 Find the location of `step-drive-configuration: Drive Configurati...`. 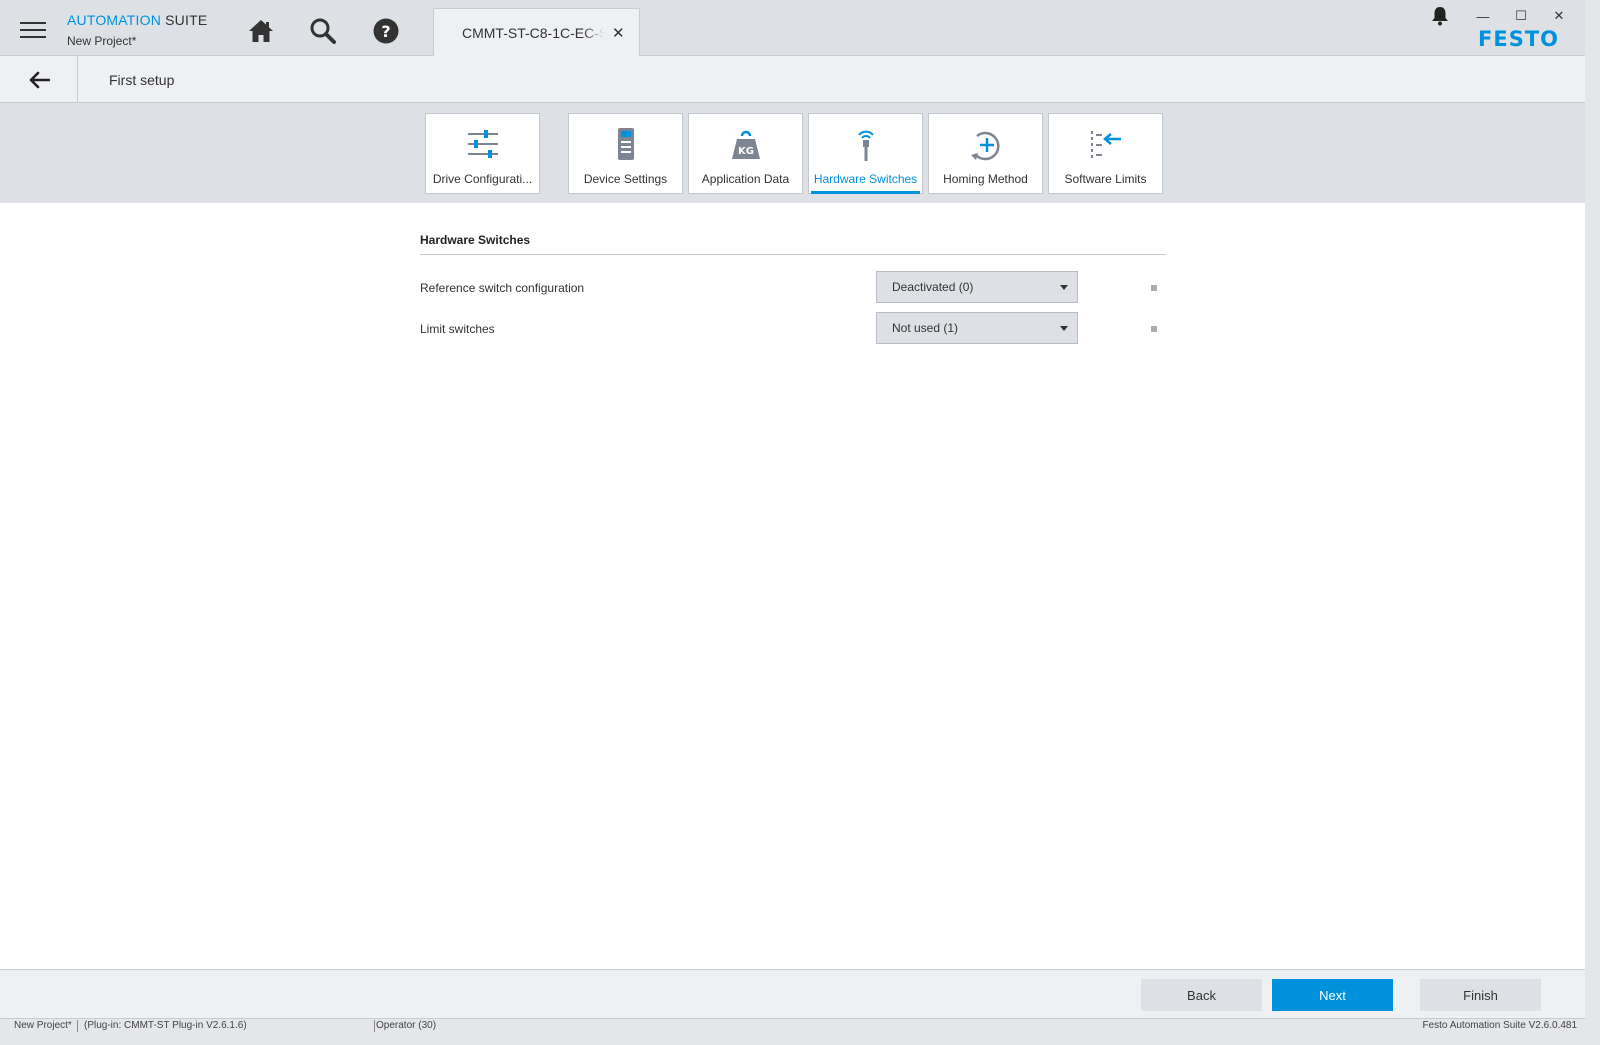

step-drive-configuration: Drive Configurati... is located at coordinates (482, 153).